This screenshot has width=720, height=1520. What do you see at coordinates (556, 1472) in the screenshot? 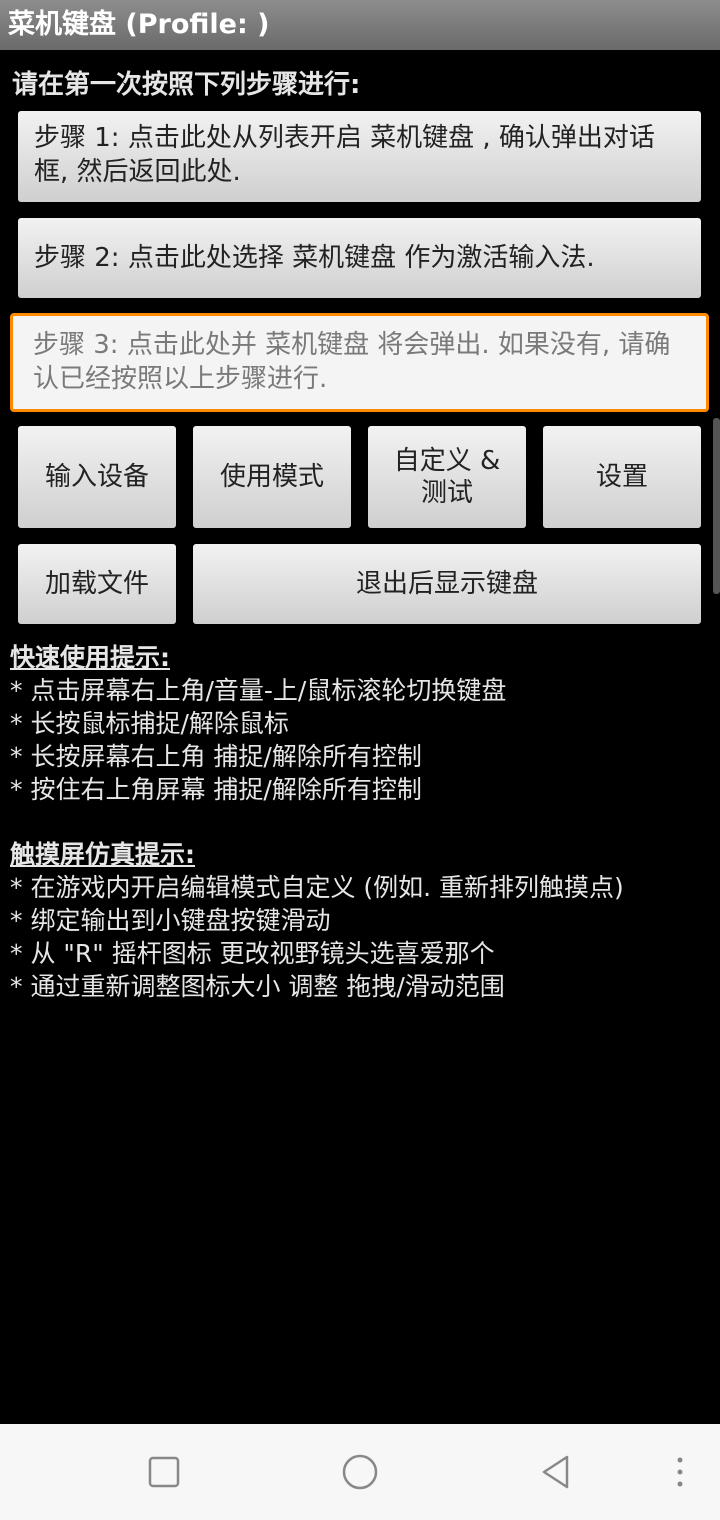
I see `back-icon` at bounding box center [556, 1472].